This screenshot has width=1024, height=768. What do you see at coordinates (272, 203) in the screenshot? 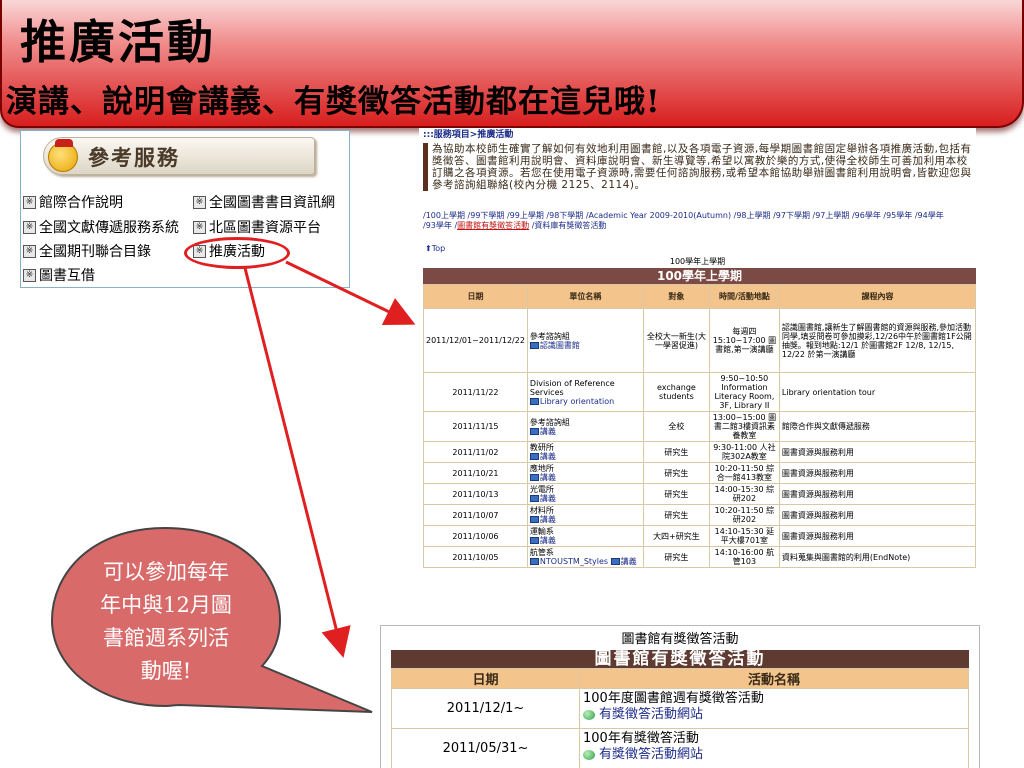
I see `service-link-label: 全國圖書書目資訊網` at bounding box center [272, 203].